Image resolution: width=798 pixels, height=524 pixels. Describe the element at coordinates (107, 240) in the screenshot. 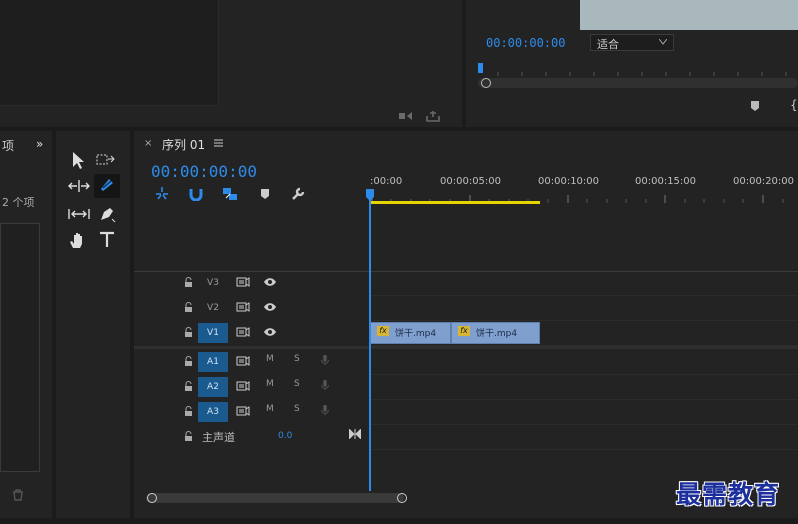

I see `type-tool-icon` at that location.